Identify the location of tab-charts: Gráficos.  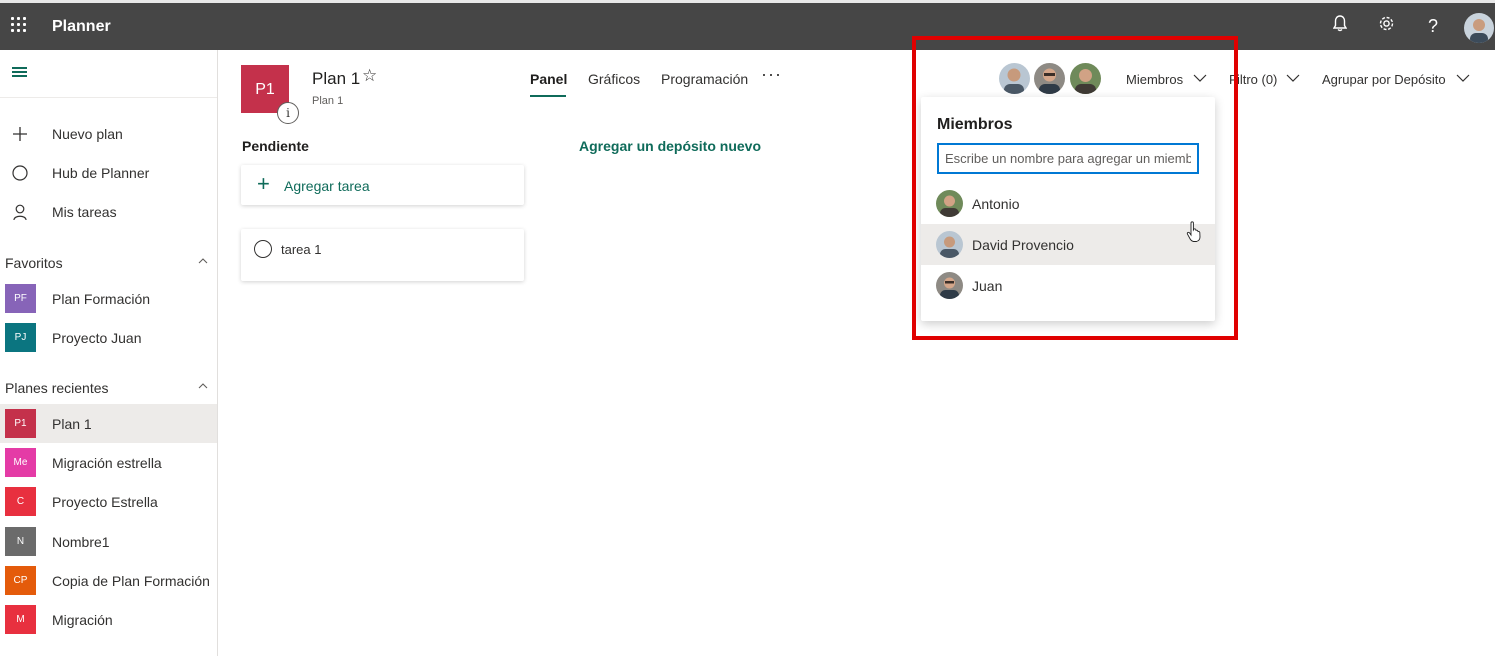
(614, 79).